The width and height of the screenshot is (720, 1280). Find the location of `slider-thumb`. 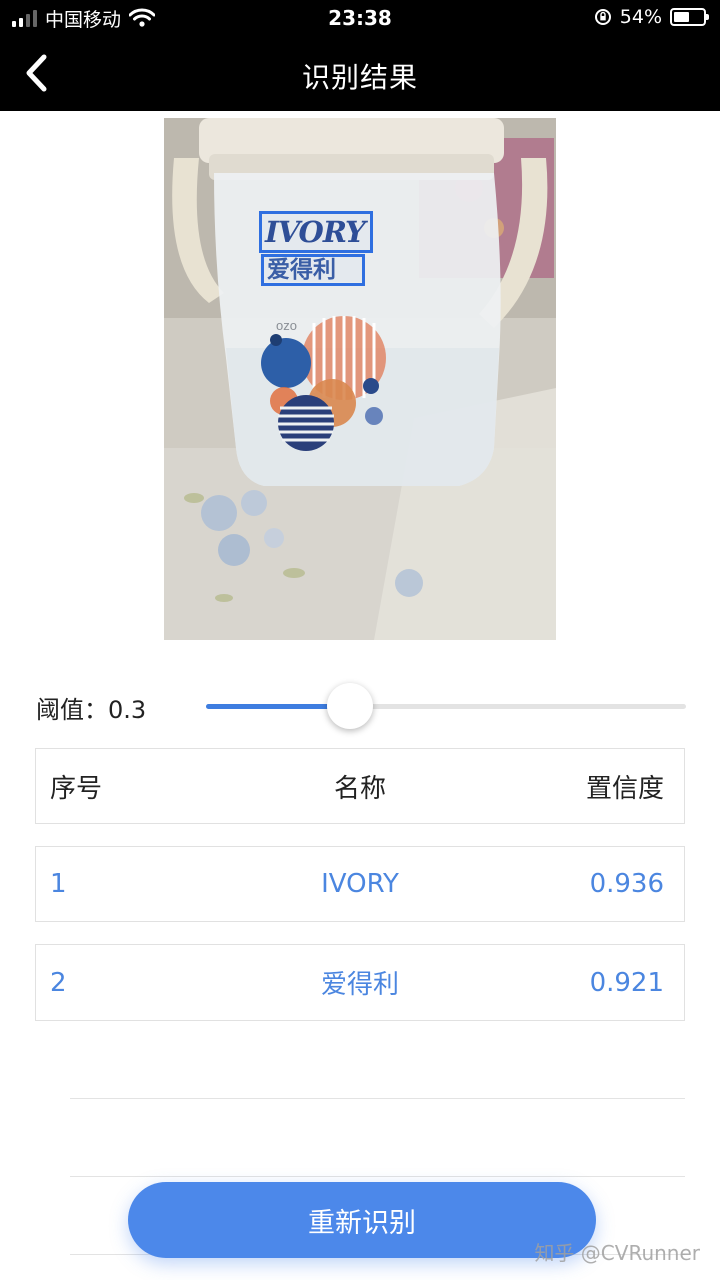

slider-thumb is located at coordinates (350, 706).